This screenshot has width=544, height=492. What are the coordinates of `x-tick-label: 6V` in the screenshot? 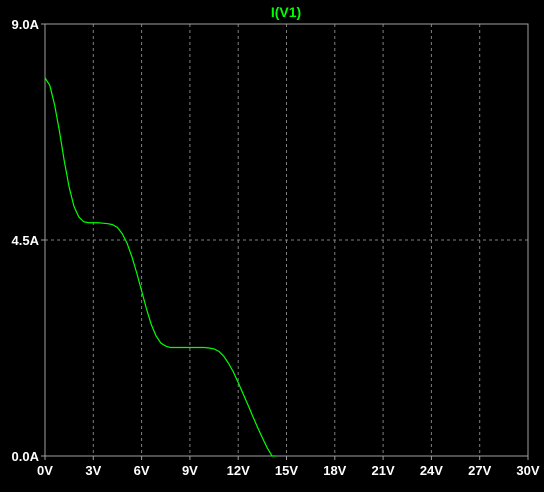 It's located at (142, 470).